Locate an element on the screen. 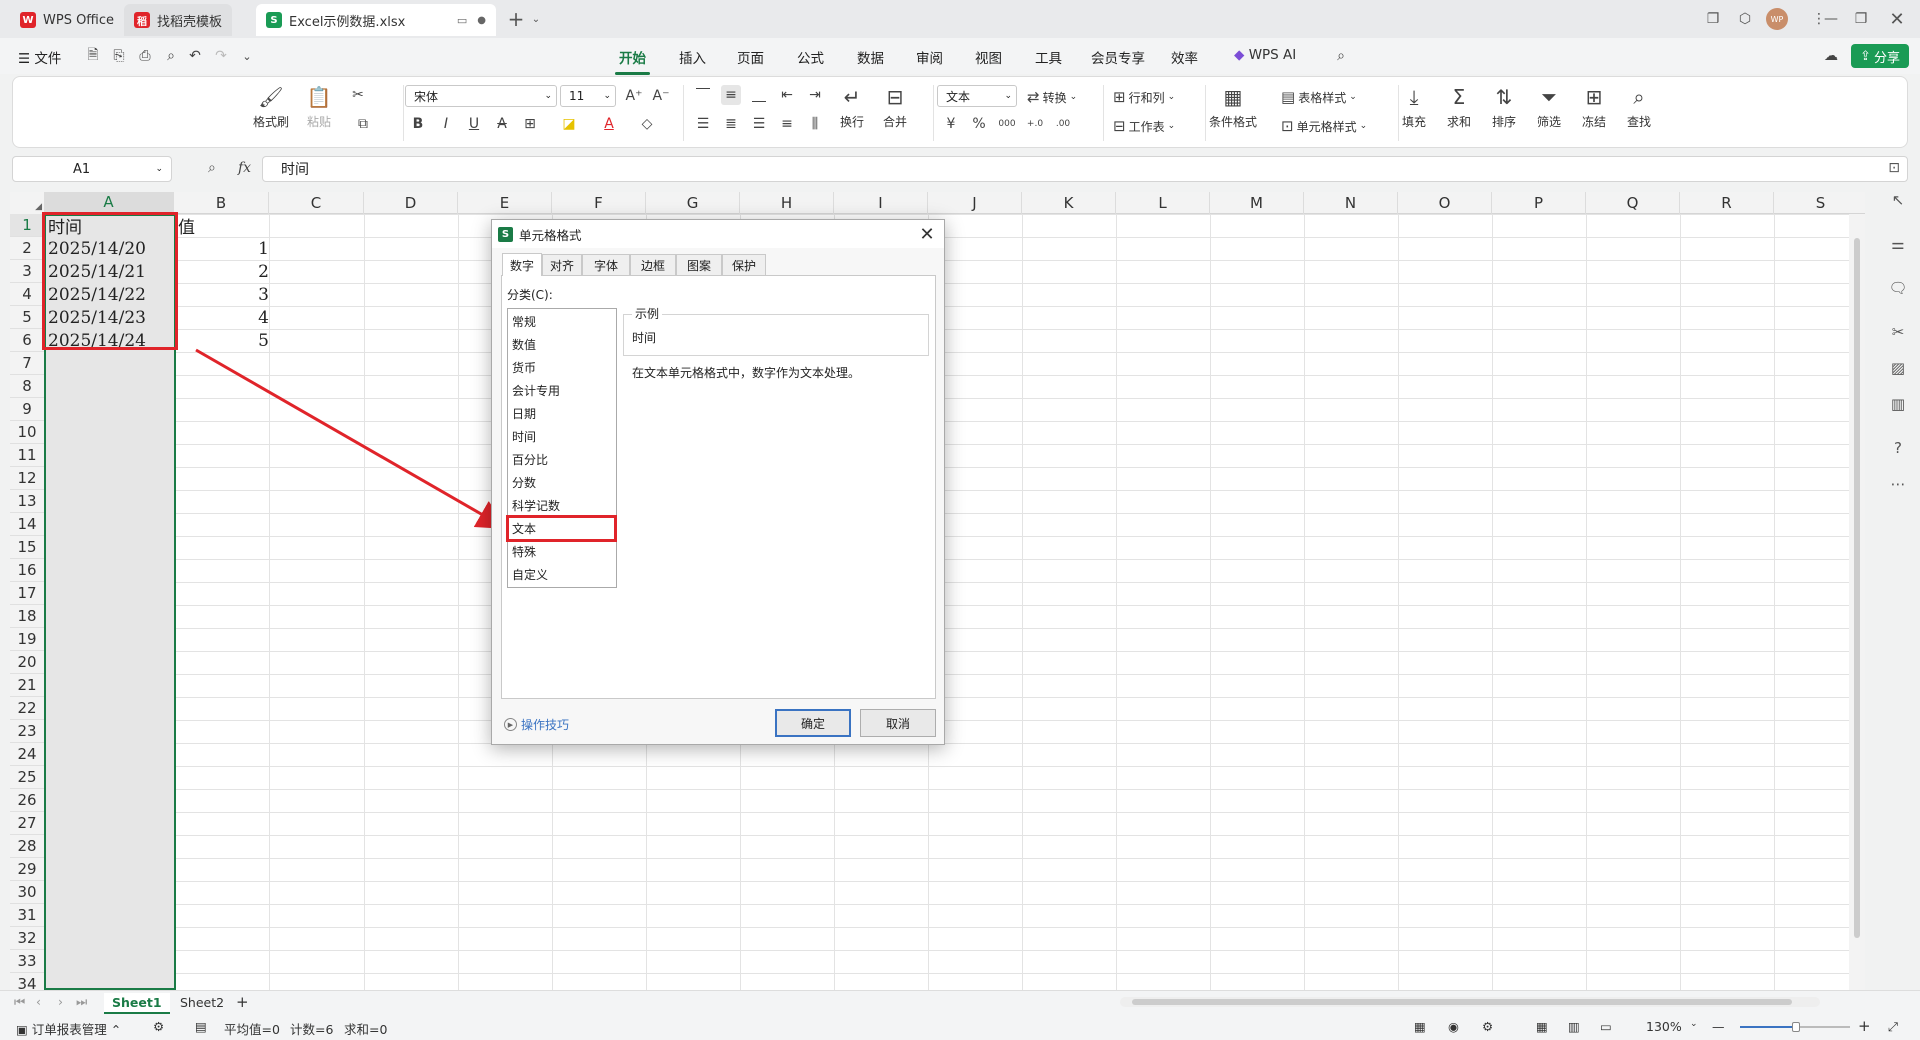 This screenshot has height=1040, width=1920. align-bottom-icon: ⎽ is located at coordinates (759, 95).